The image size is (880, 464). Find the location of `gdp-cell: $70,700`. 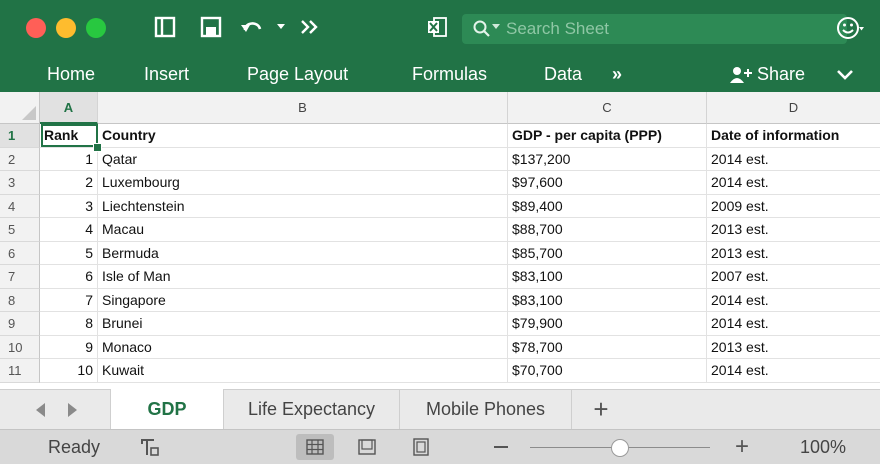

gdp-cell: $70,700 is located at coordinates (607, 371).